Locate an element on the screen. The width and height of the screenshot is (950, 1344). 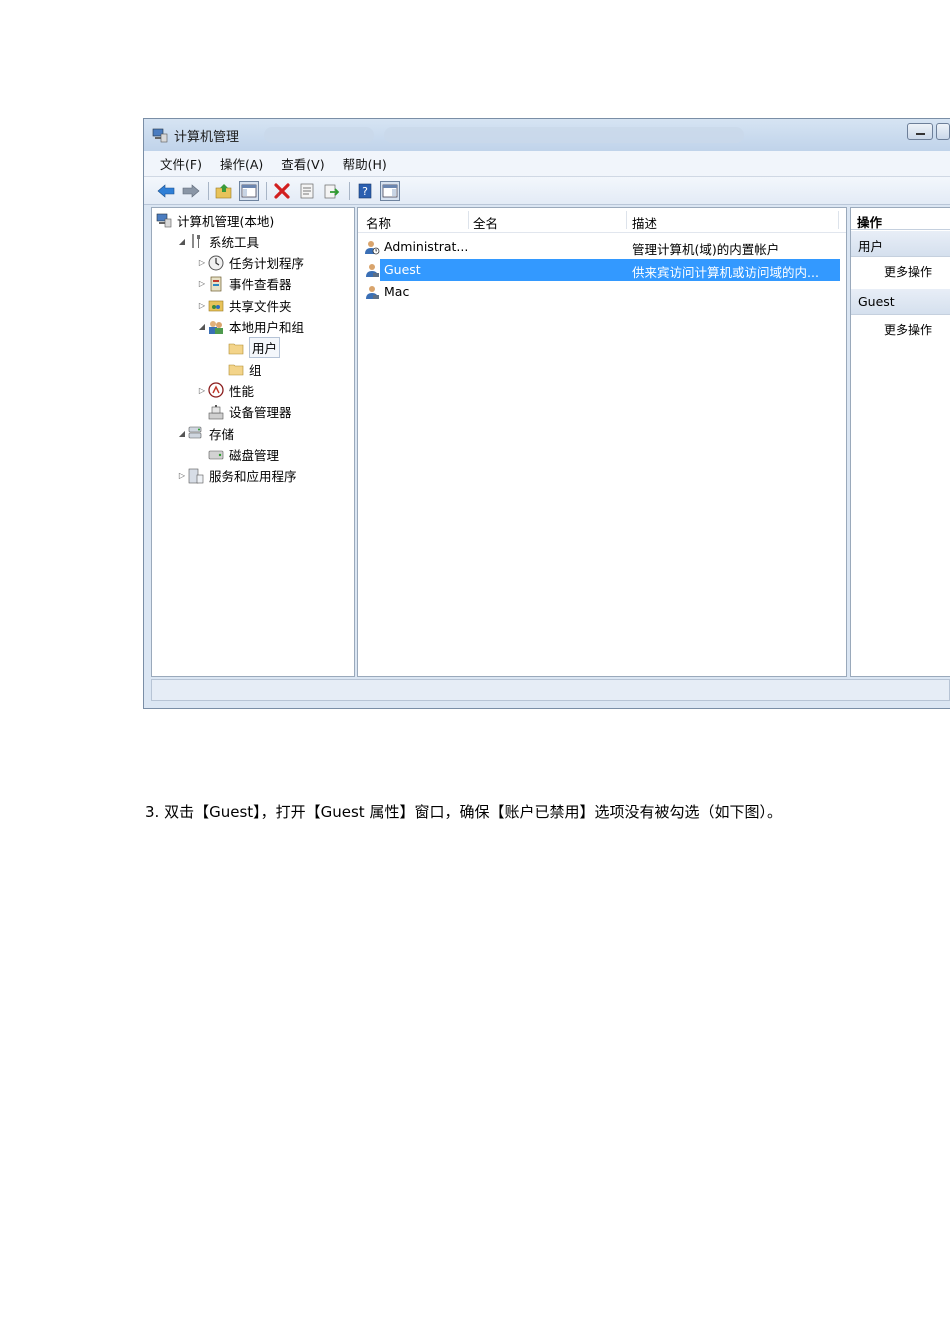
user-row: Mac is located at coordinates (601, 292).